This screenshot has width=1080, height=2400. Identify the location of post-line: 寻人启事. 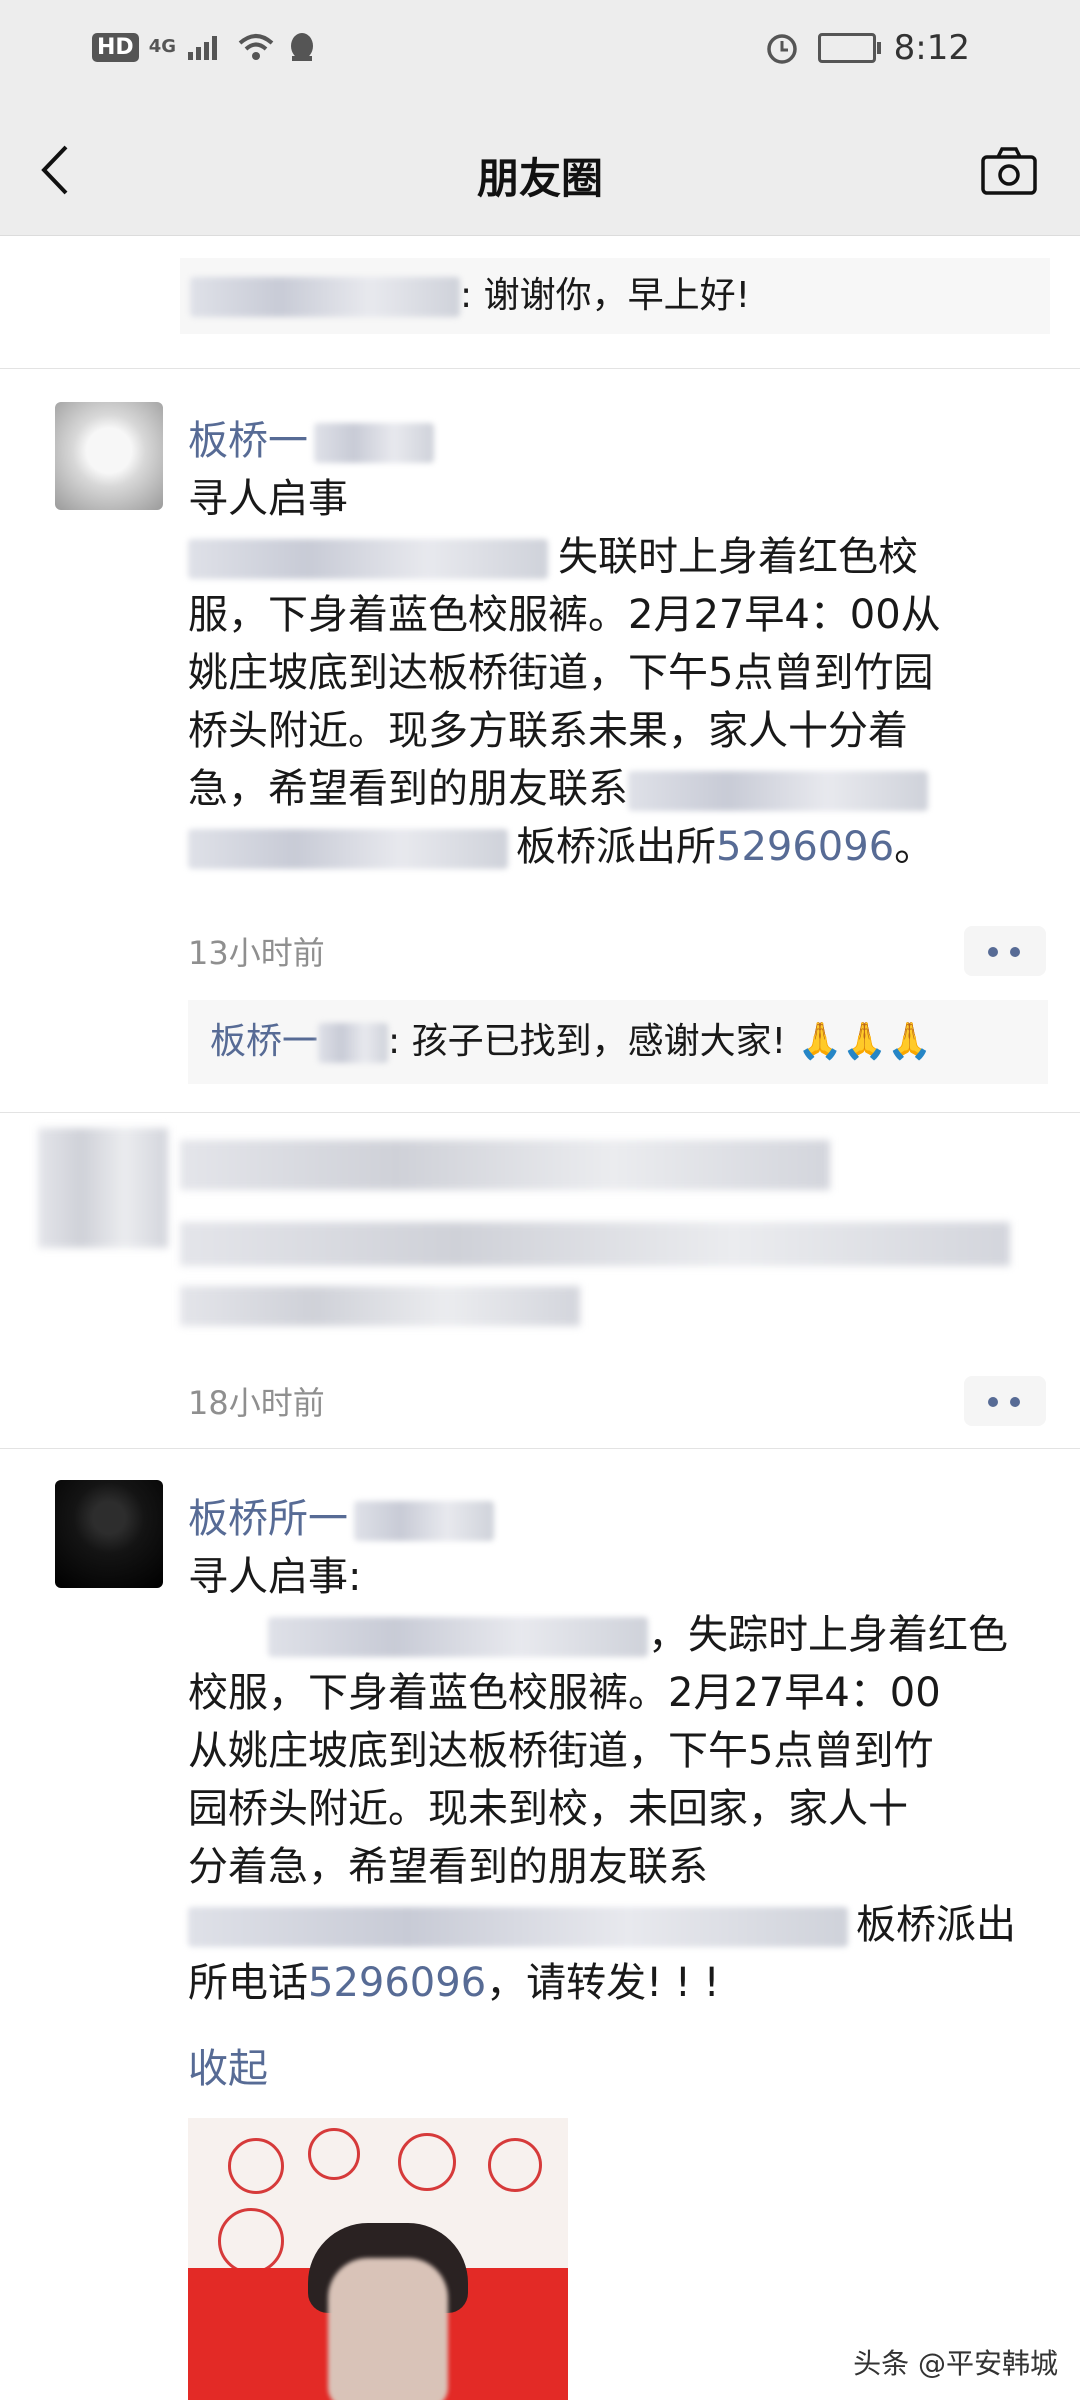
(268, 499).